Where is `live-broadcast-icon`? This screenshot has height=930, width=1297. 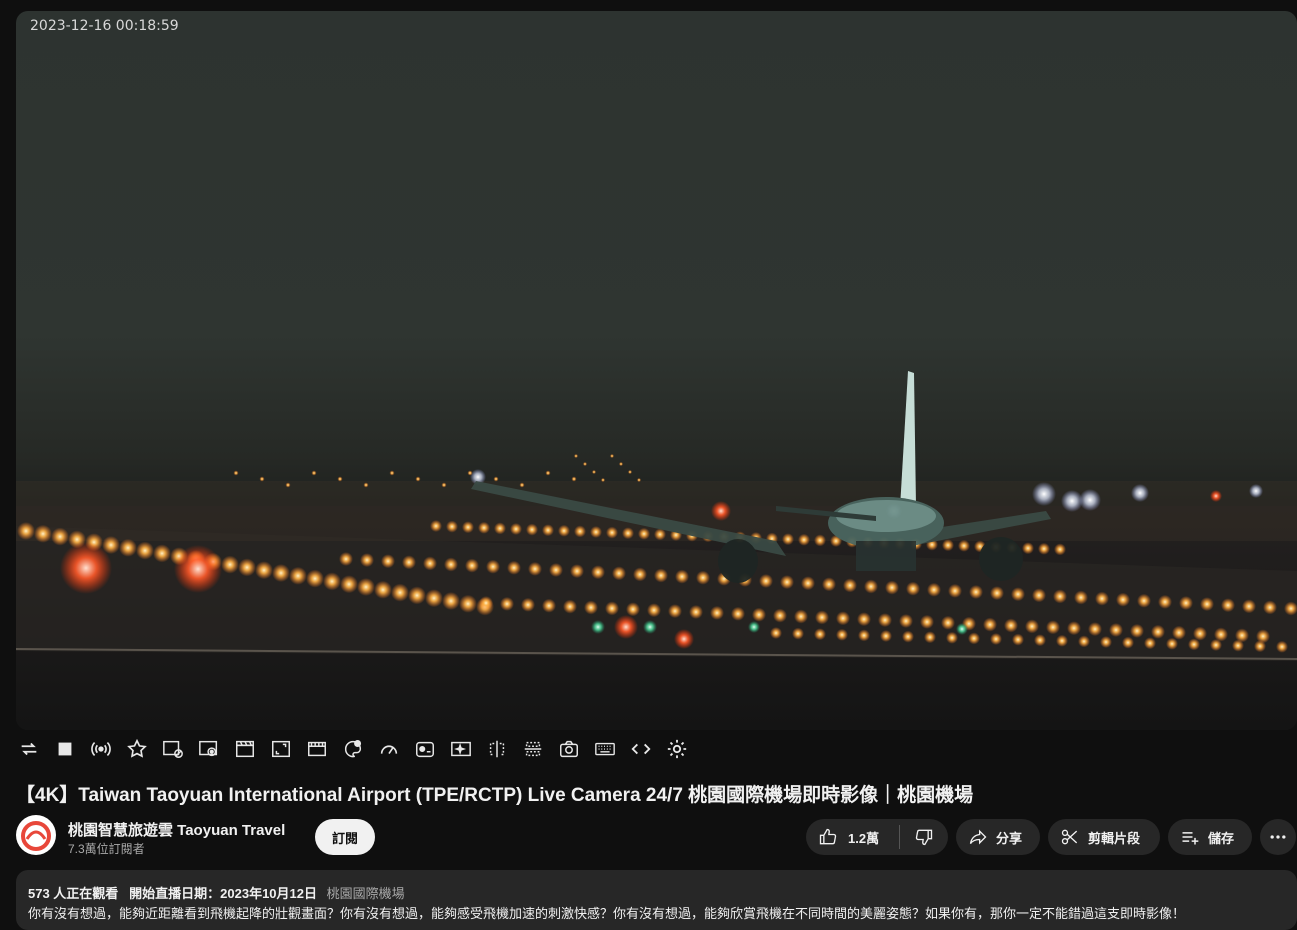 live-broadcast-icon is located at coordinates (101, 749).